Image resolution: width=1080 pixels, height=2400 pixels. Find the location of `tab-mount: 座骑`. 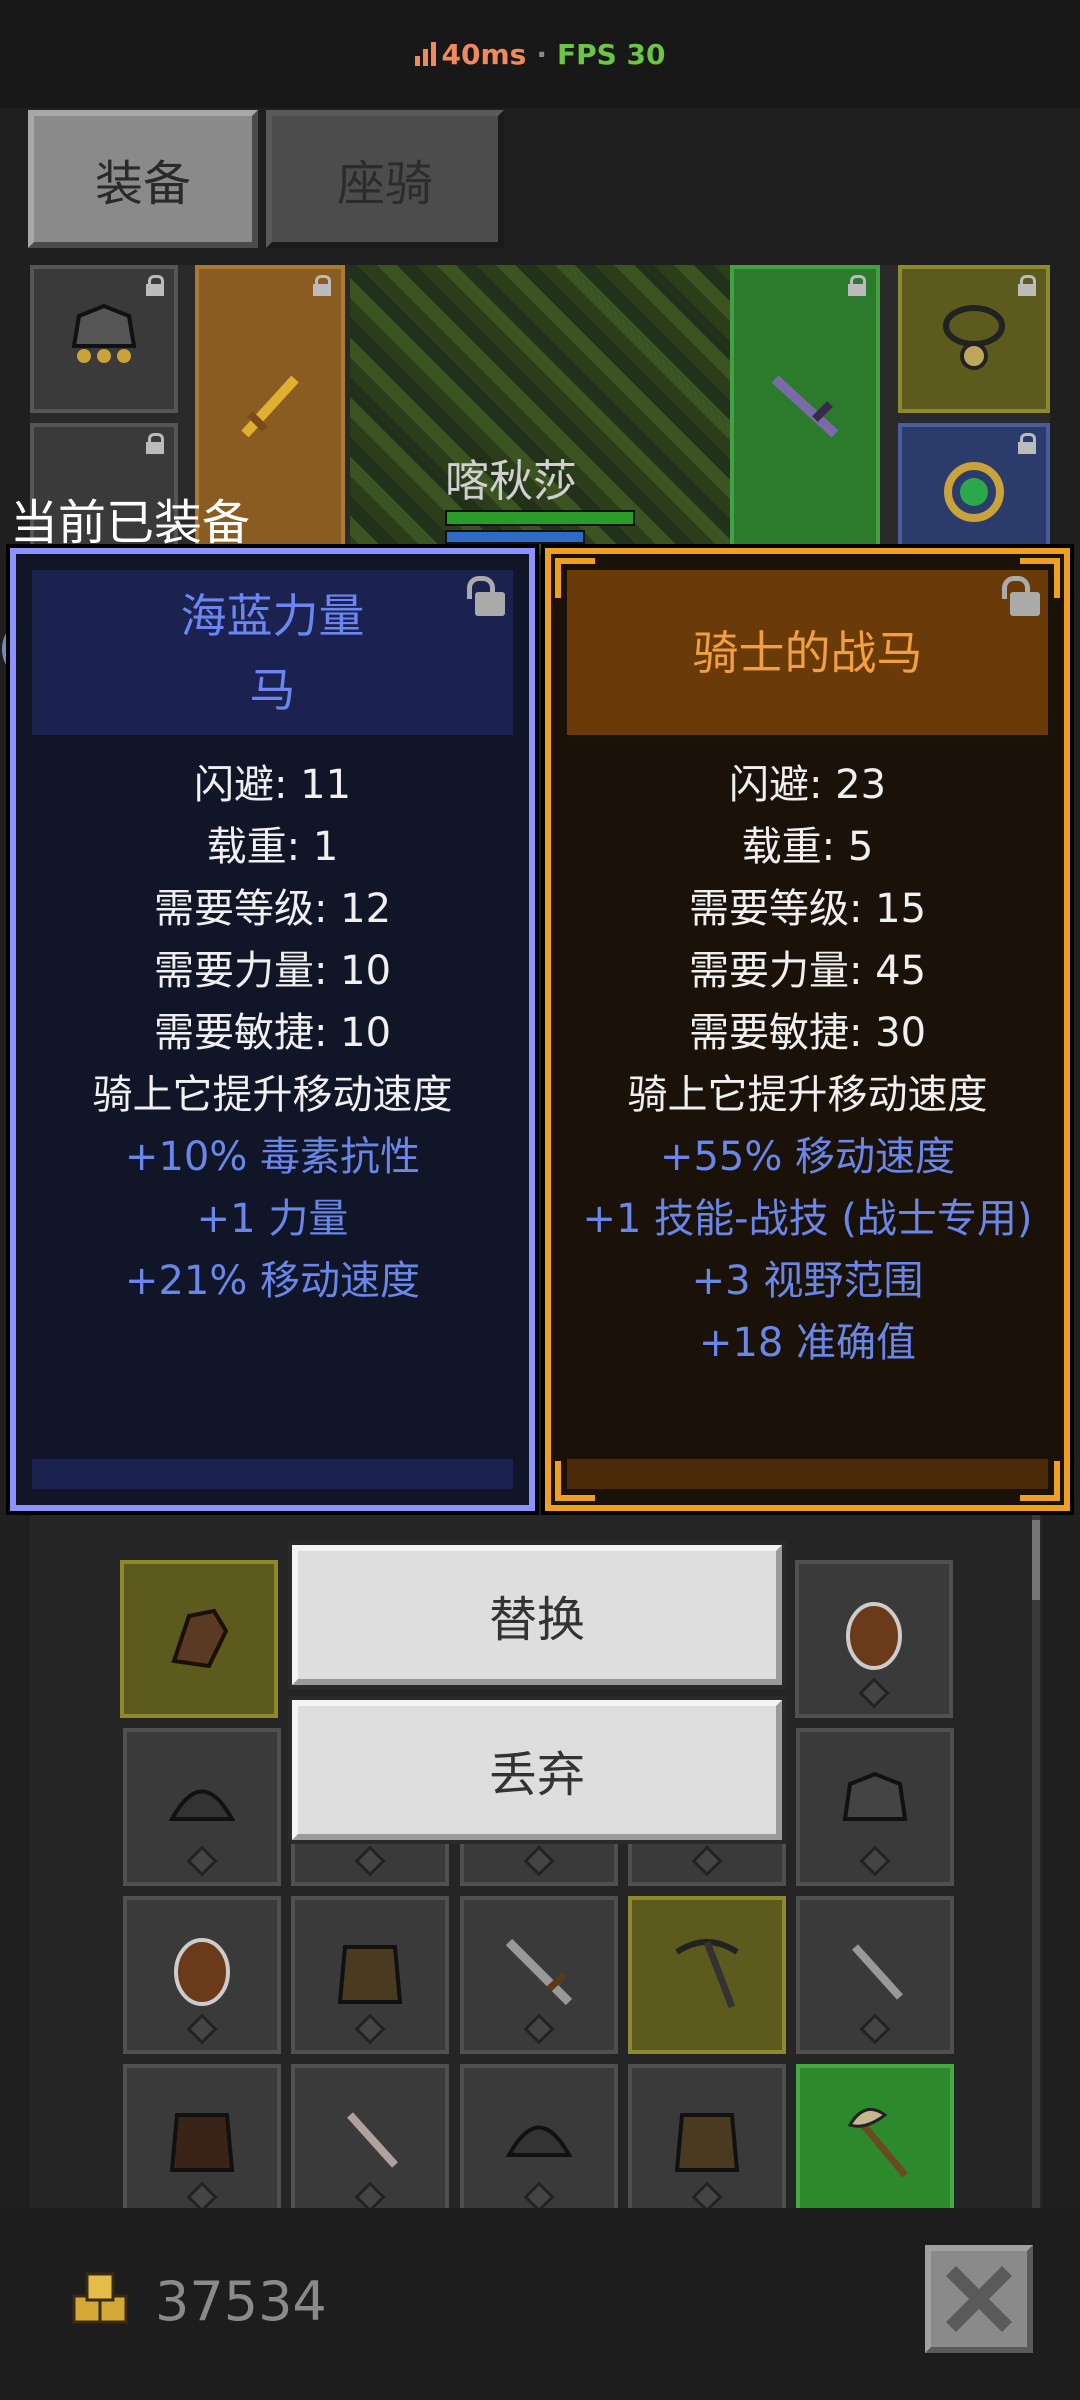

tab-mount: 座骑 is located at coordinates (385, 179).